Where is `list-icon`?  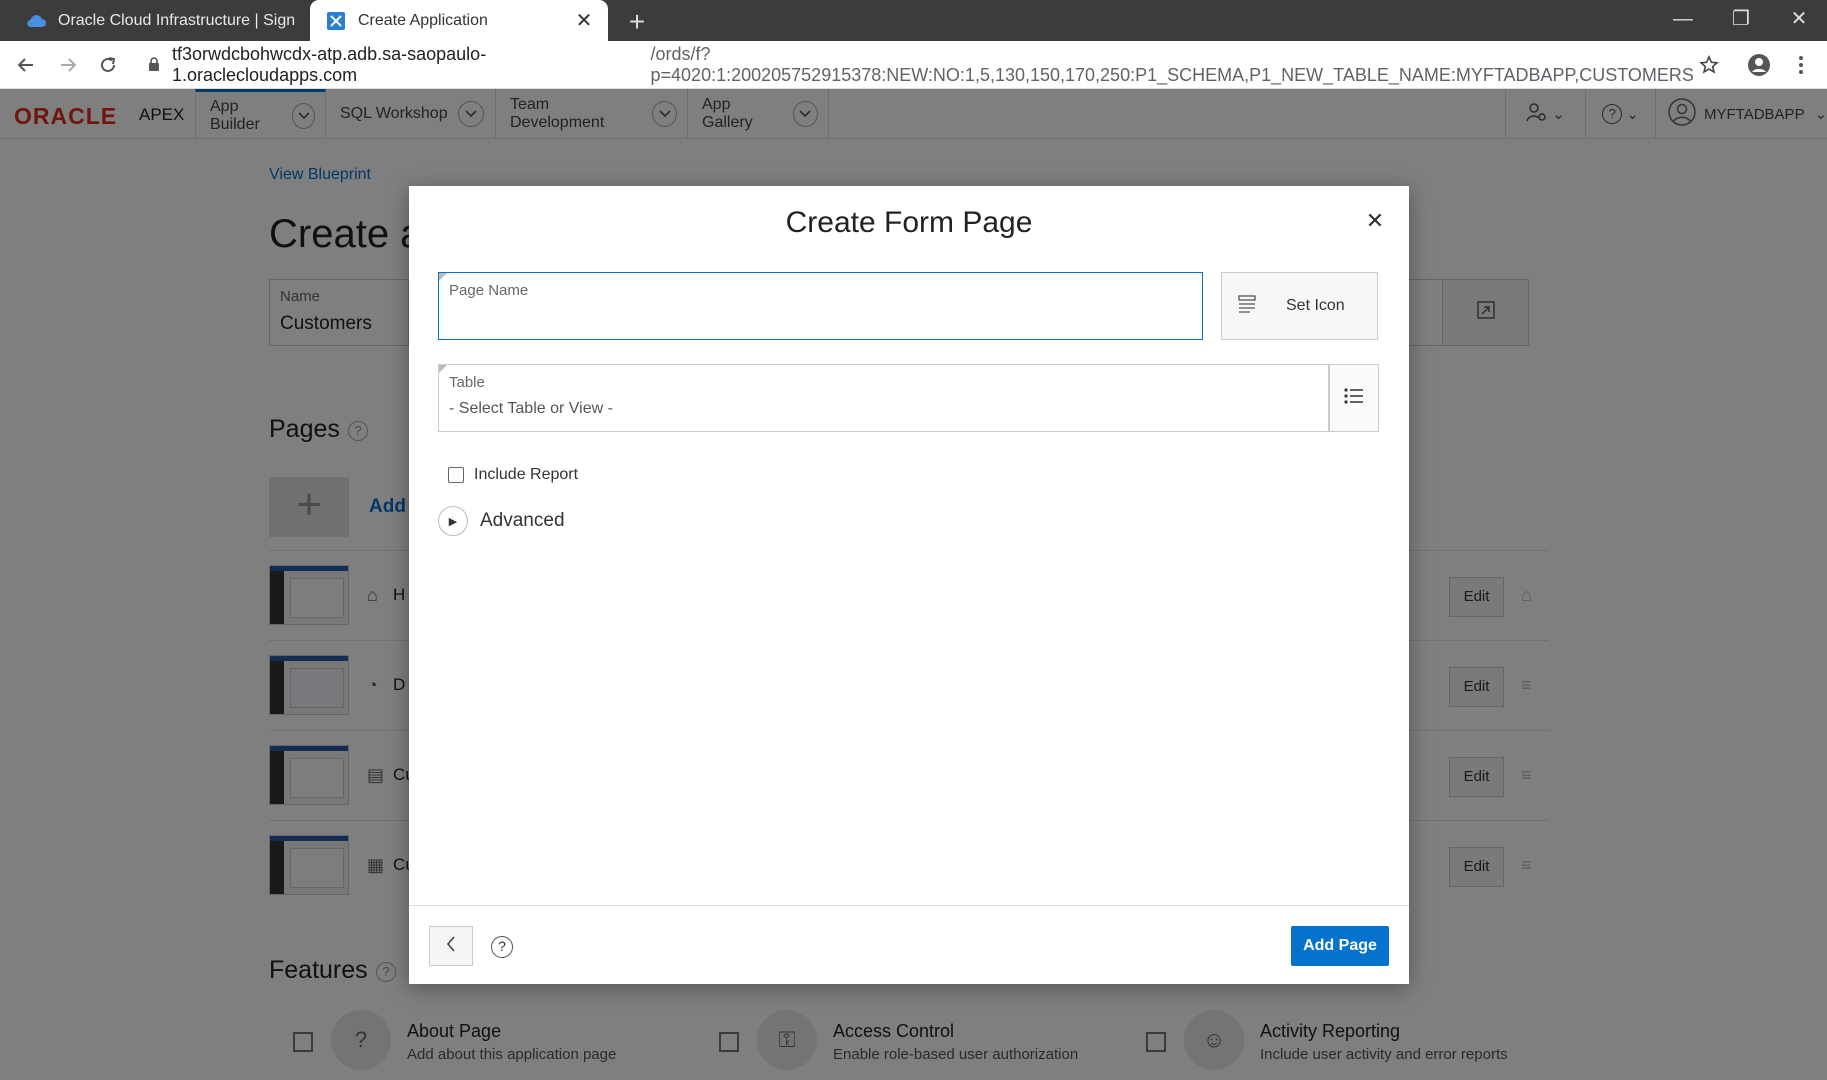
list-icon is located at coordinates (1354, 398).